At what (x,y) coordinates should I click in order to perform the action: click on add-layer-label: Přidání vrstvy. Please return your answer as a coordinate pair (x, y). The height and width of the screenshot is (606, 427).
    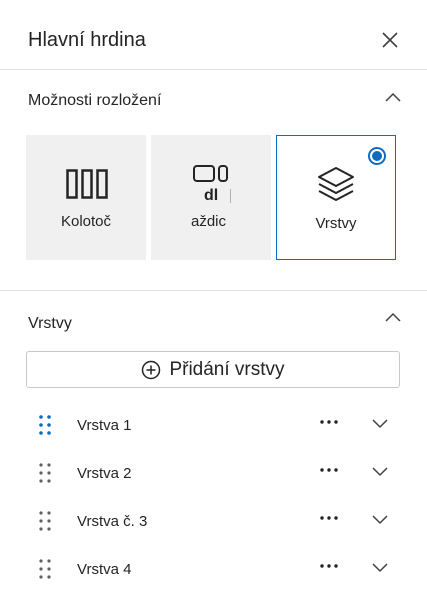
    Looking at the image, I should click on (227, 369).